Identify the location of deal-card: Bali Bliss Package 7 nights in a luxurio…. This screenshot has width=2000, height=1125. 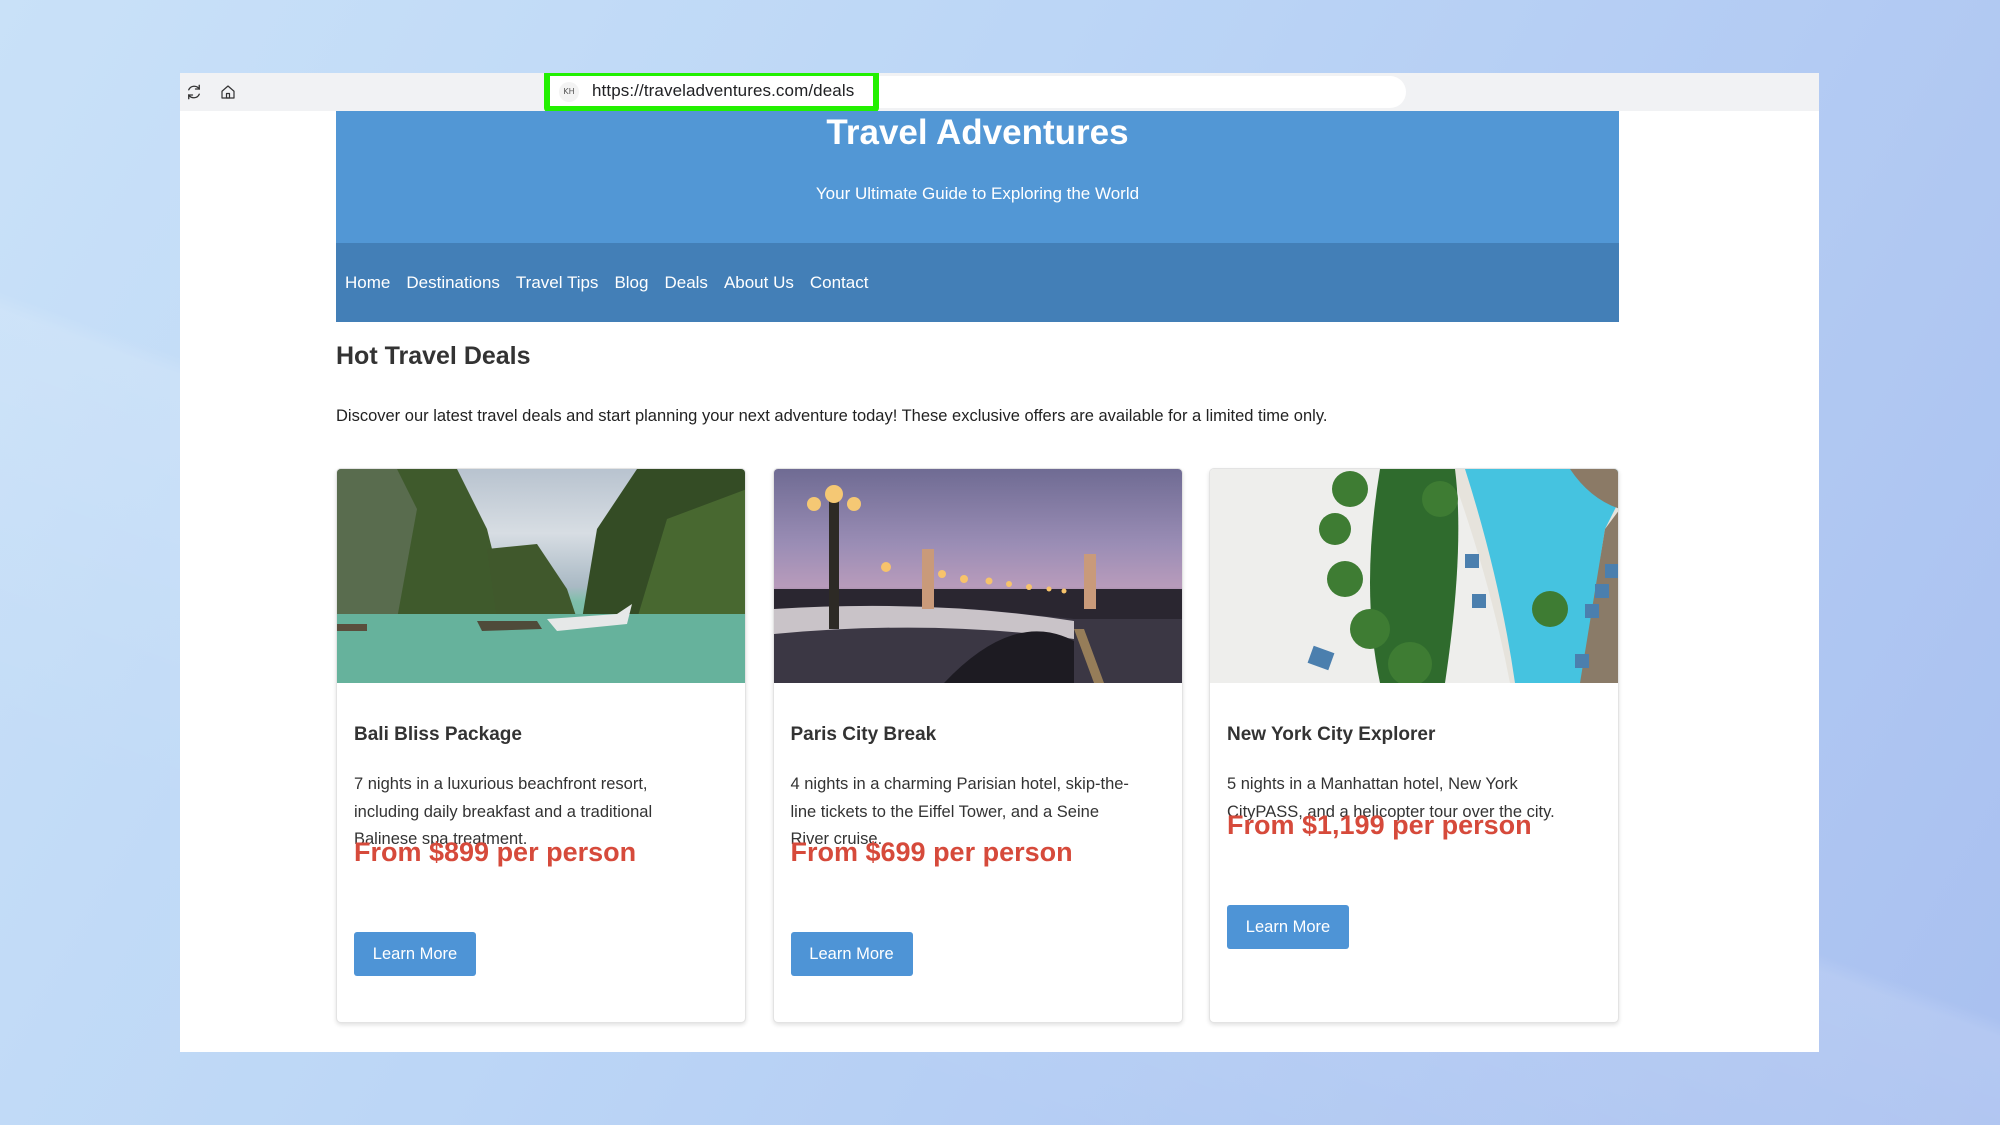
(541, 745).